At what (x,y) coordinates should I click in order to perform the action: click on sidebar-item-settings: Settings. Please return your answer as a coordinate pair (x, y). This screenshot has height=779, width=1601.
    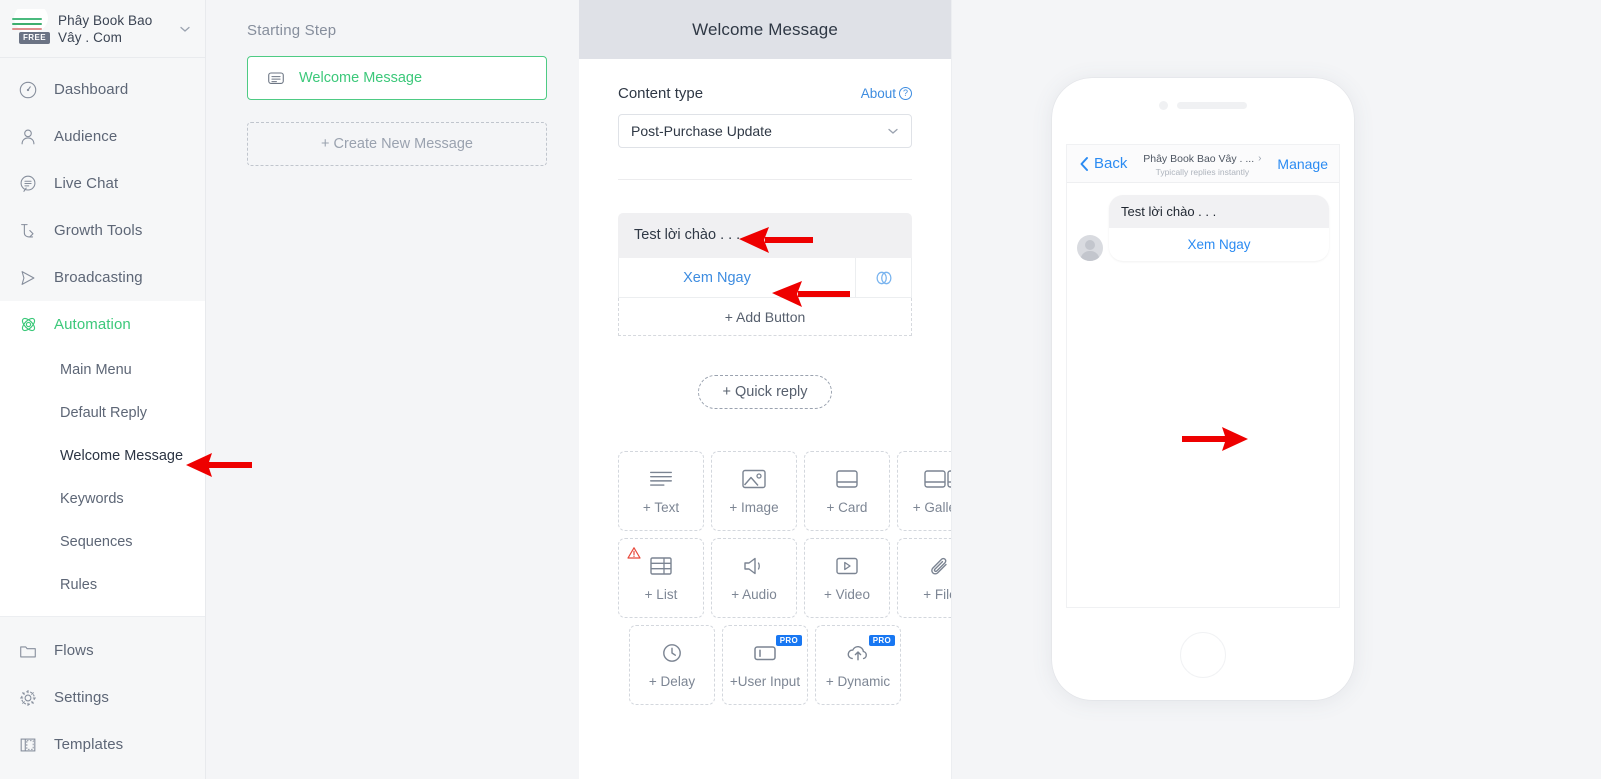
    Looking at the image, I should click on (102, 697).